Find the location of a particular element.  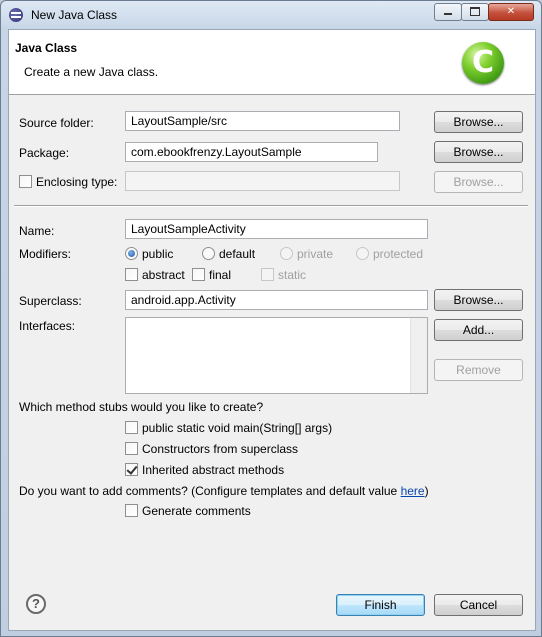

superclass-input: android.app.Activity is located at coordinates (276, 300).